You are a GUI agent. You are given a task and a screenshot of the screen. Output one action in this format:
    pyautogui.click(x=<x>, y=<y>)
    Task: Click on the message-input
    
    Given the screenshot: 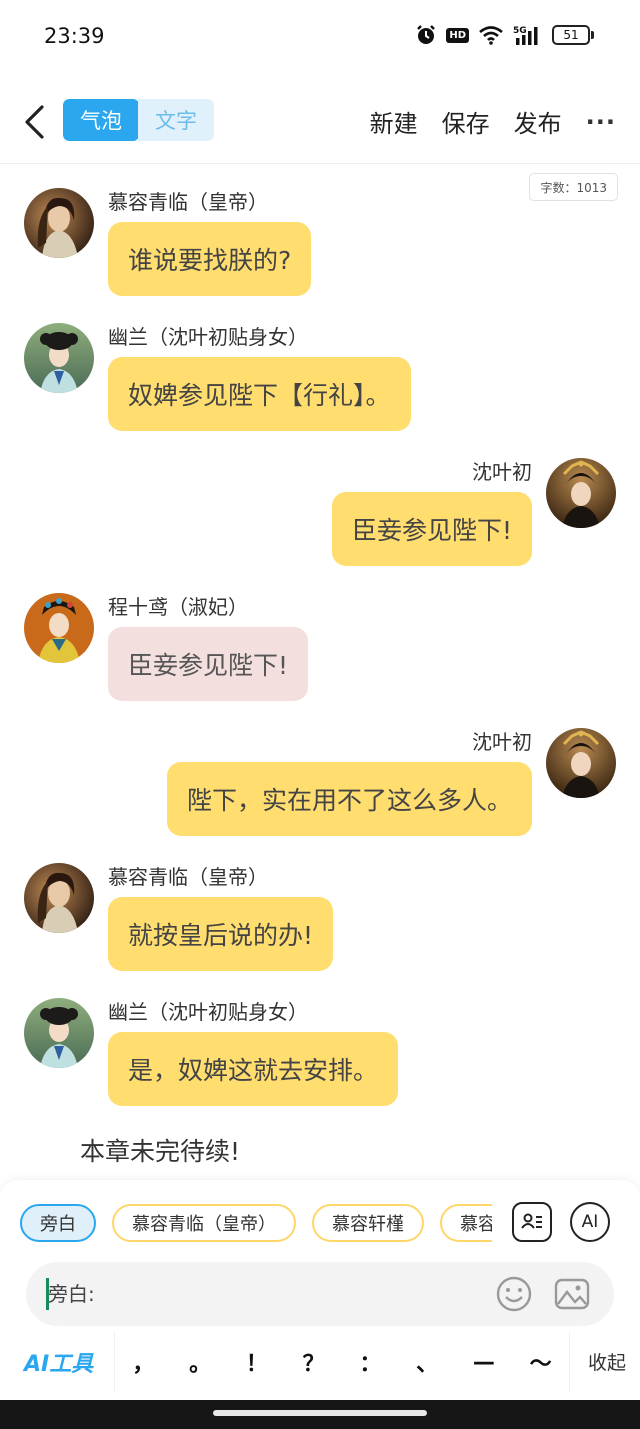 What is the action you would take?
    pyautogui.click(x=266, y=1294)
    